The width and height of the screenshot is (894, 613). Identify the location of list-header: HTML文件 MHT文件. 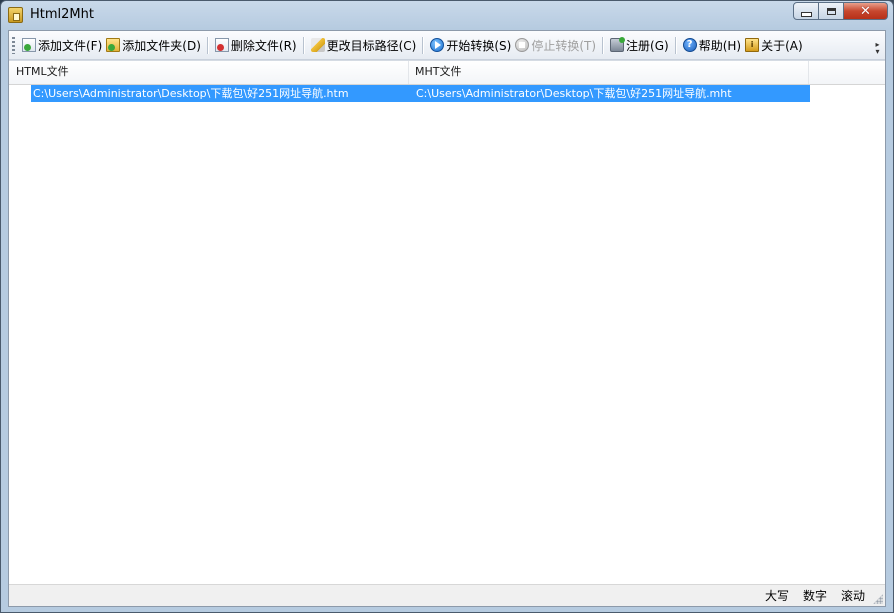
(447, 73).